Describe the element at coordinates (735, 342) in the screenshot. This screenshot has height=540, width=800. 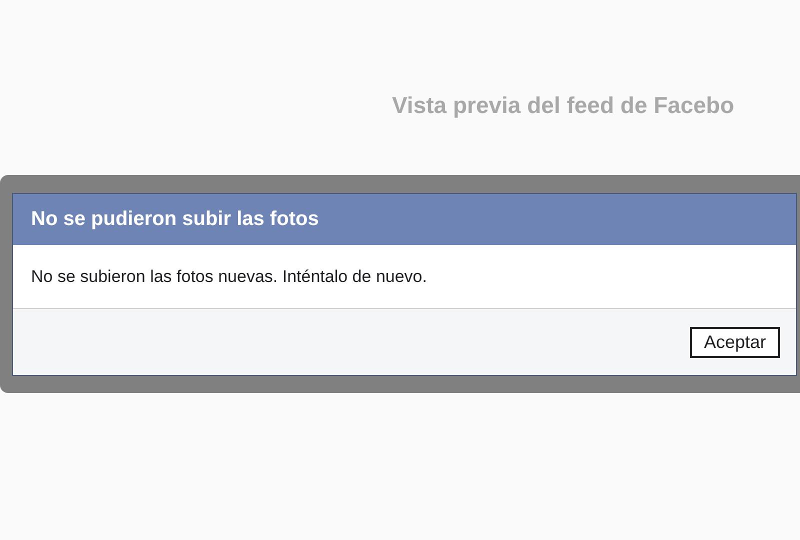
I see `accept-button: Aceptar` at that location.